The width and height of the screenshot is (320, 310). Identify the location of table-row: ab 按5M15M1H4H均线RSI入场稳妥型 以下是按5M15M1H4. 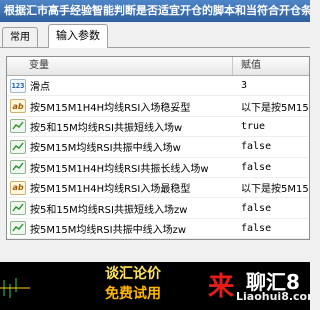
(158, 106).